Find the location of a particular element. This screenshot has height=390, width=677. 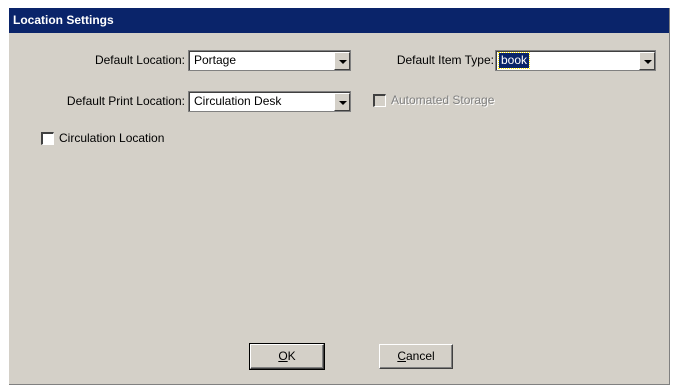

default-print-location-value: Circulation Desk is located at coordinates (238, 101).